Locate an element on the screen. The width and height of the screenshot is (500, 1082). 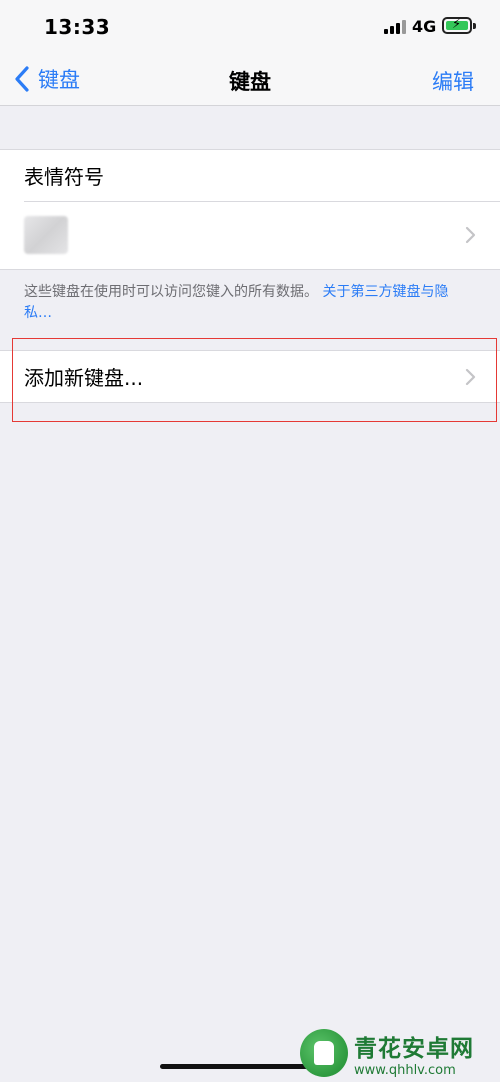
page-title: 键盘 is located at coordinates (250, 82).